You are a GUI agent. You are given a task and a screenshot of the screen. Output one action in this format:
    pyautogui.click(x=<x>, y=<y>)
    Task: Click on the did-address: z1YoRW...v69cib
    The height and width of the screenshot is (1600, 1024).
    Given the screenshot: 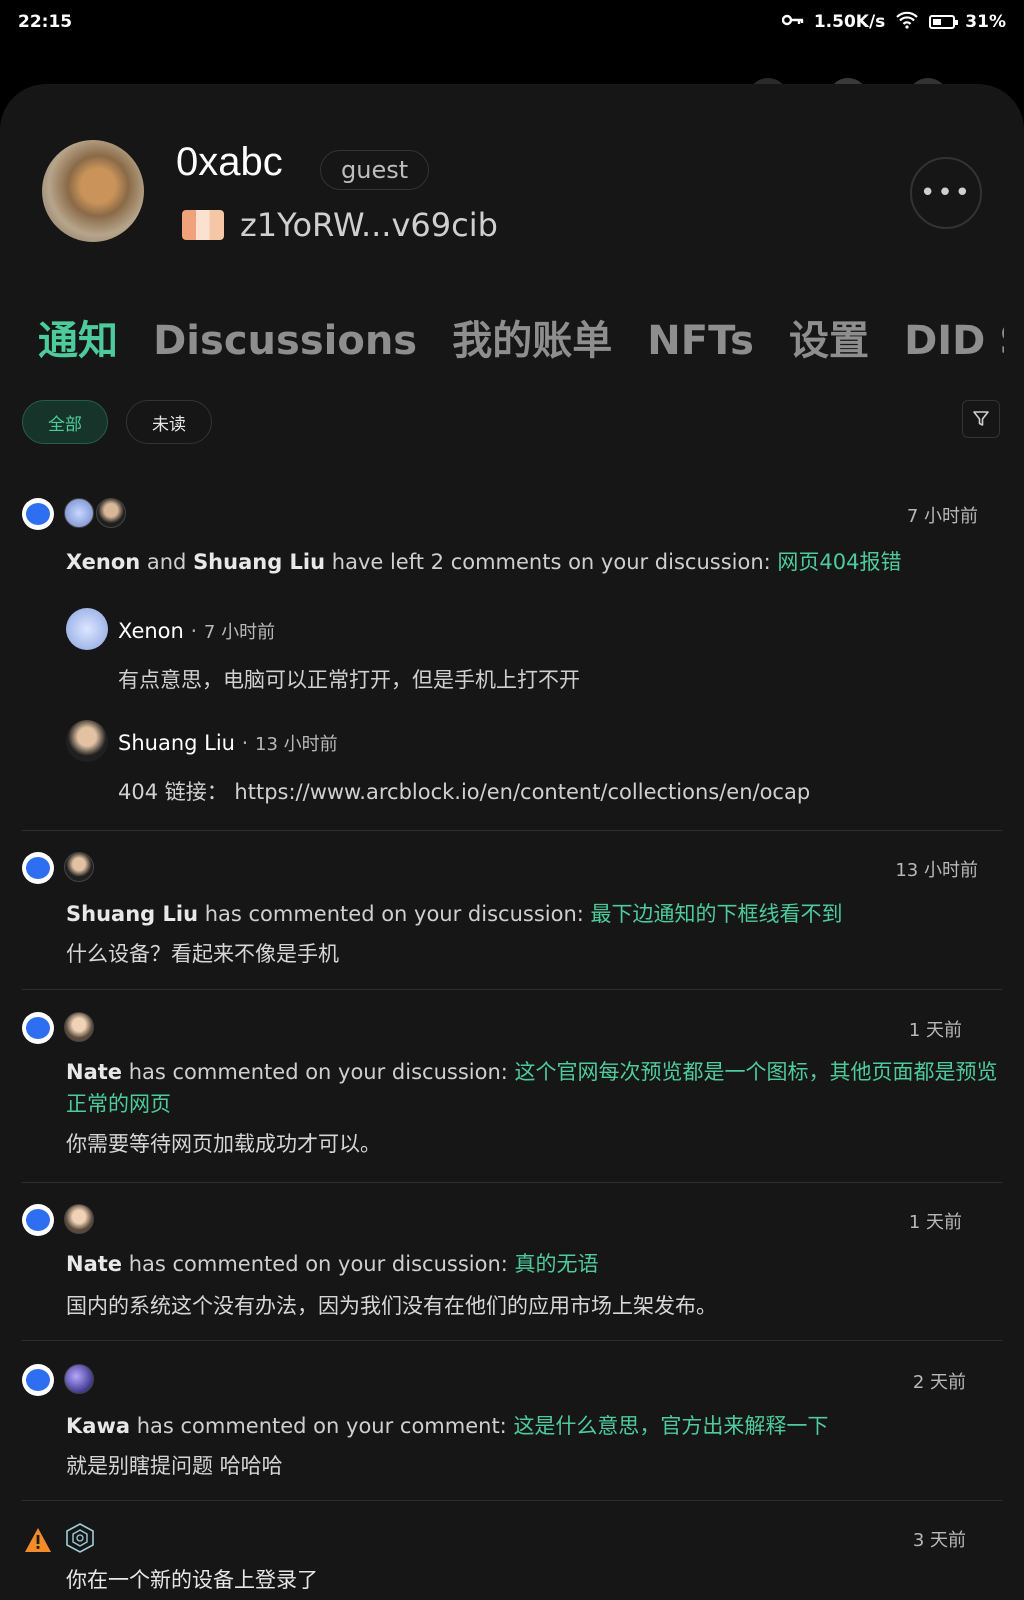 What is the action you would take?
    pyautogui.click(x=369, y=225)
    